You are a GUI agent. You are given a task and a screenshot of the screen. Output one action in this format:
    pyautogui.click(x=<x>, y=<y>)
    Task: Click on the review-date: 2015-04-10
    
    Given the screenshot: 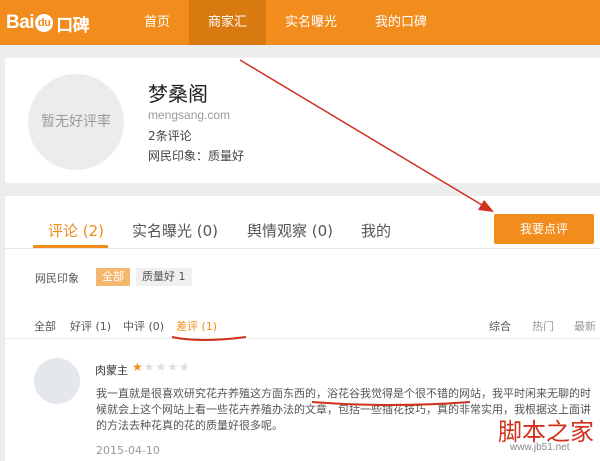 What is the action you would take?
    pyautogui.click(x=128, y=450)
    